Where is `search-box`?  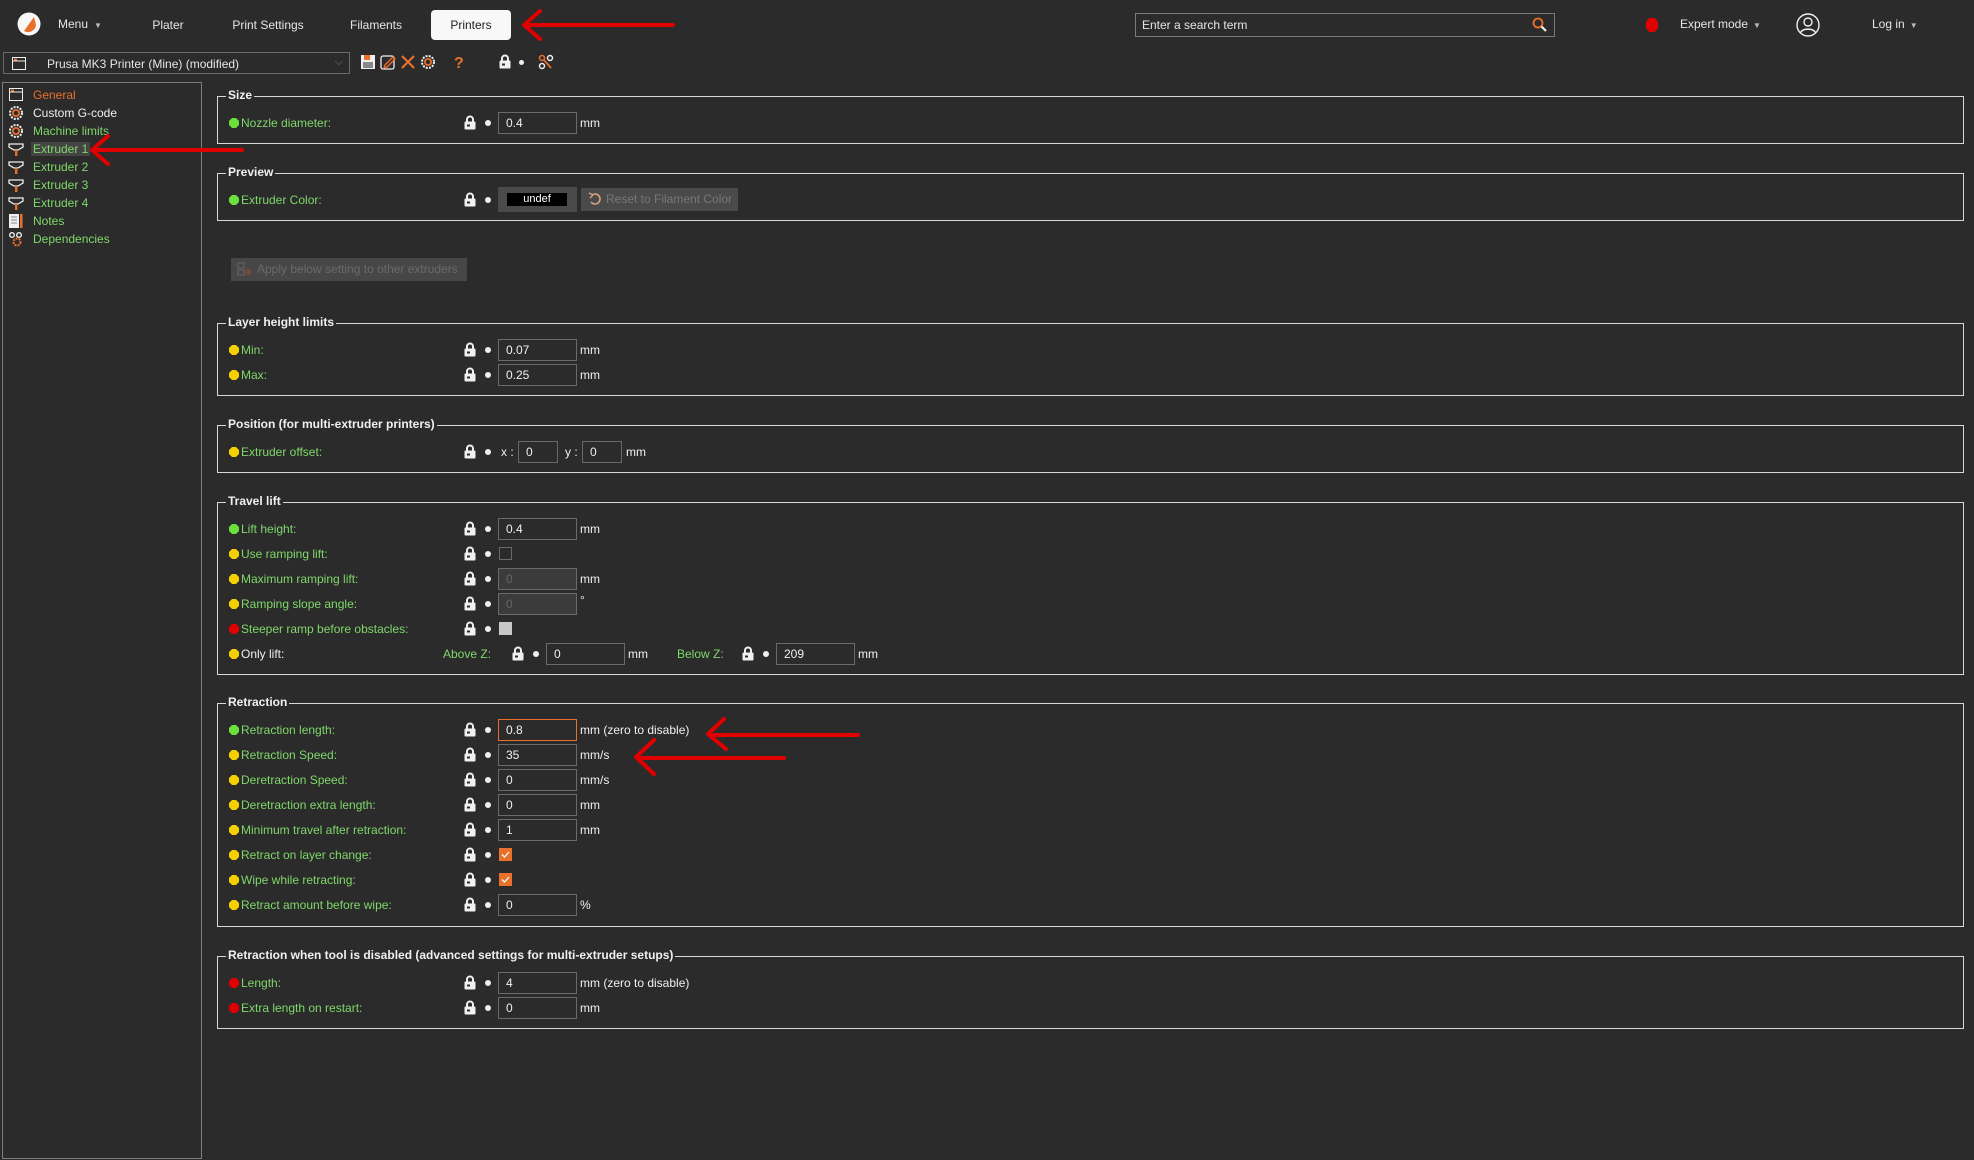 search-box is located at coordinates (1345, 25).